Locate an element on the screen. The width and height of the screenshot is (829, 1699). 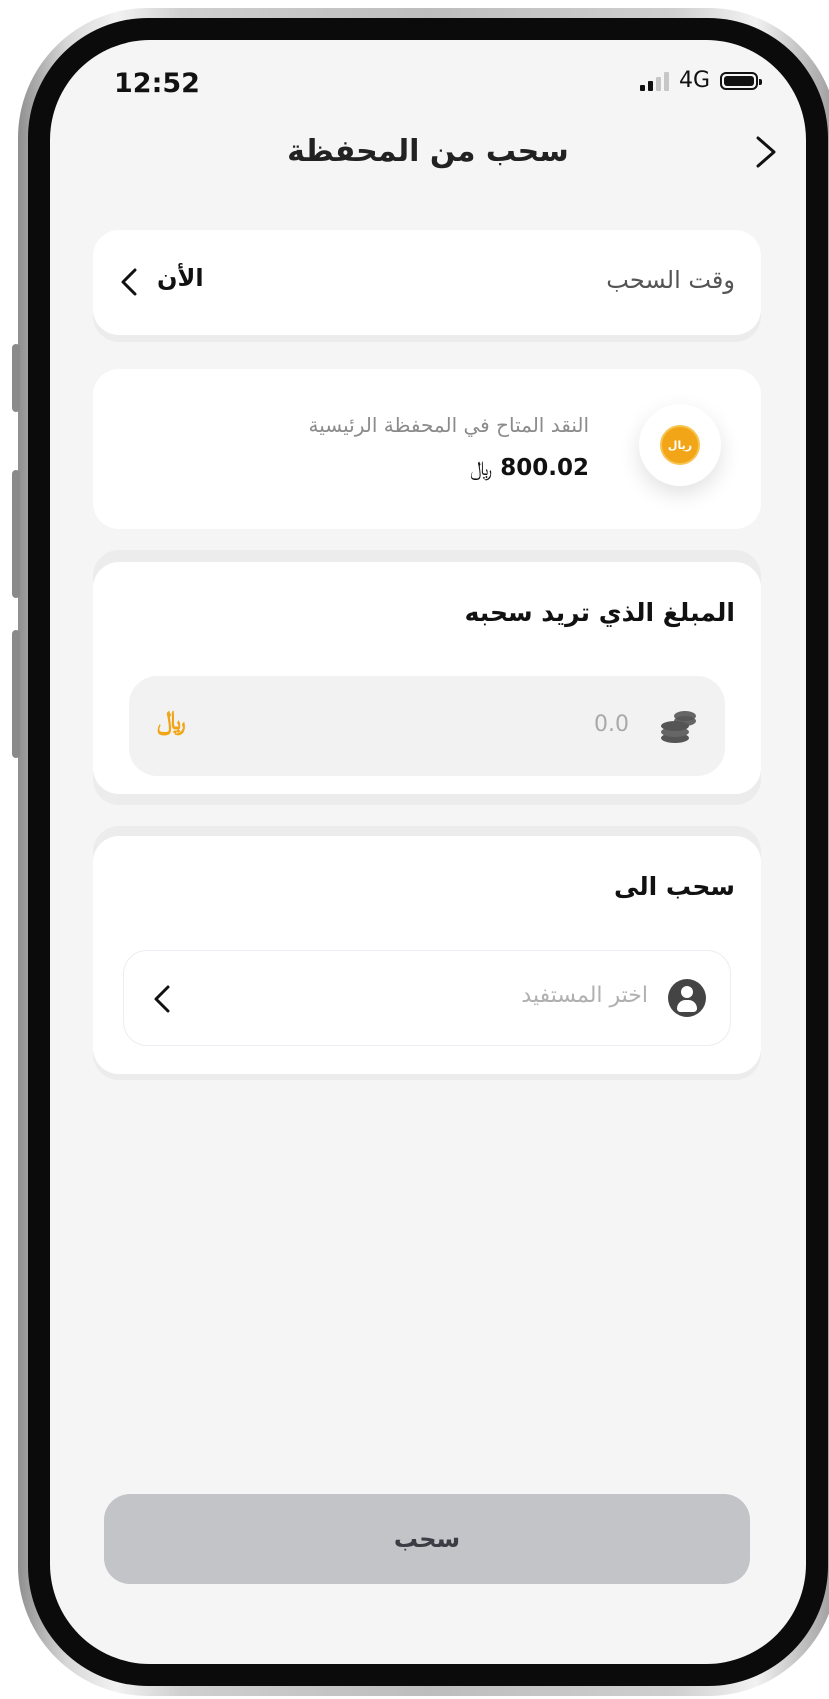
coins-stack-icon is located at coordinates (678, 727).